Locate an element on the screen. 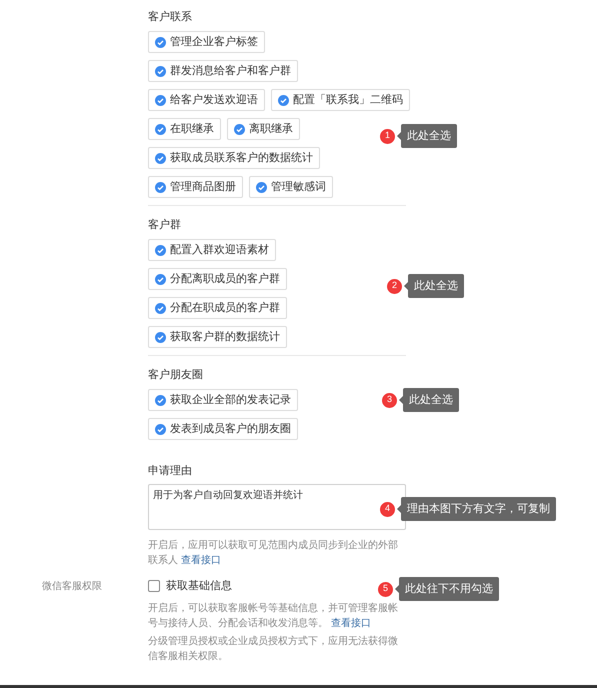 The image size is (597, 688). permission-tag: 获取企业全部的发表记录 is located at coordinates (223, 400).